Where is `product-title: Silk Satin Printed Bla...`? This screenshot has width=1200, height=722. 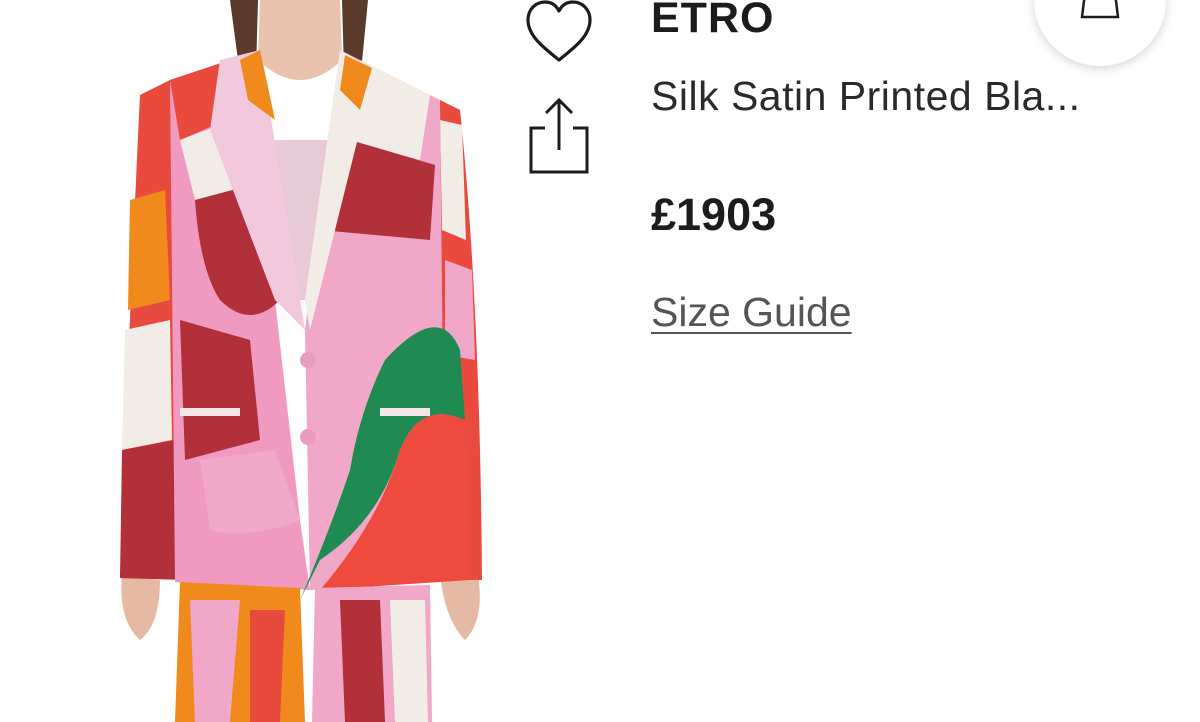
product-title: Silk Satin Printed Bla... is located at coordinates (866, 96).